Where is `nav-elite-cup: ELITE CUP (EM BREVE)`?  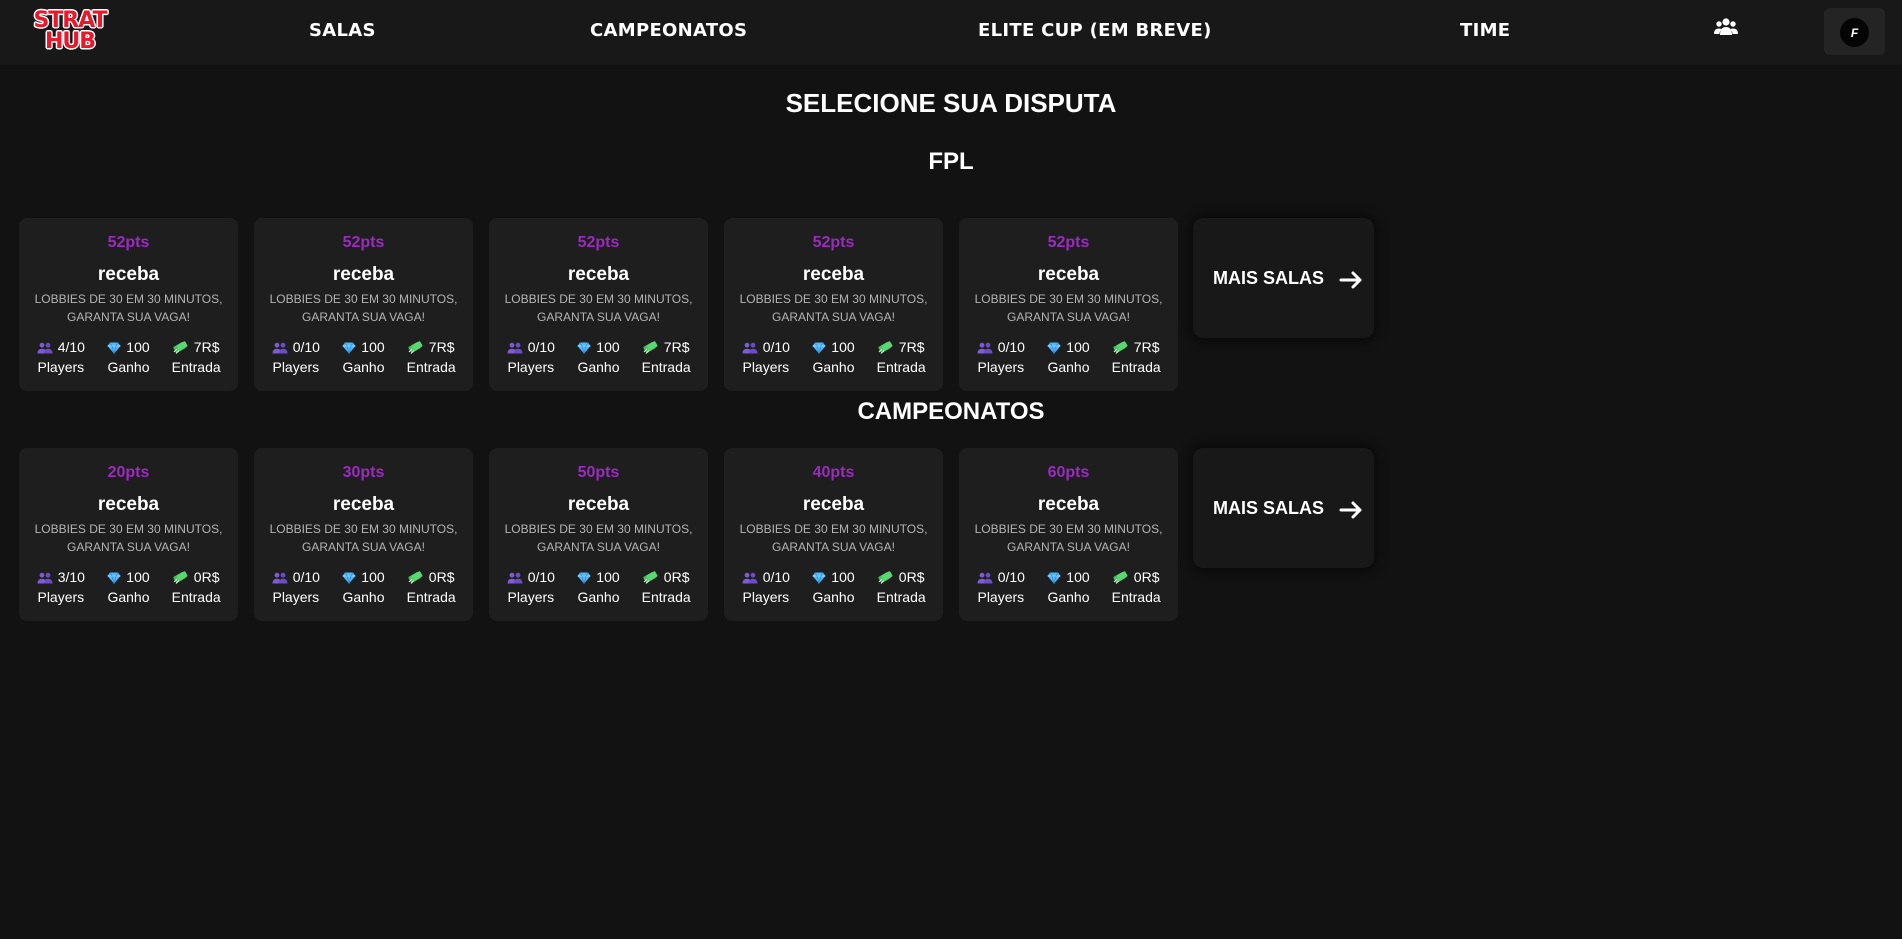 nav-elite-cup: ELITE CUP (EM BREVE) is located at coordinates (1095, 30).